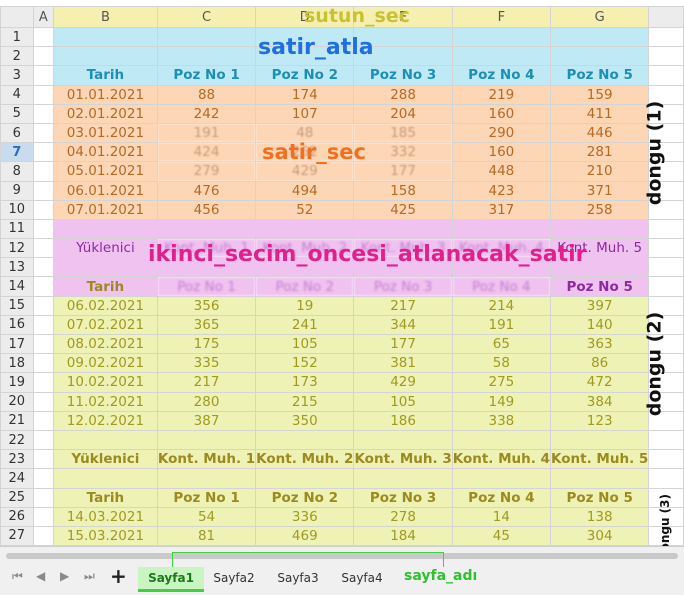 The image size is (684, 595). I want to click on cell-h2, so click(666, 56).